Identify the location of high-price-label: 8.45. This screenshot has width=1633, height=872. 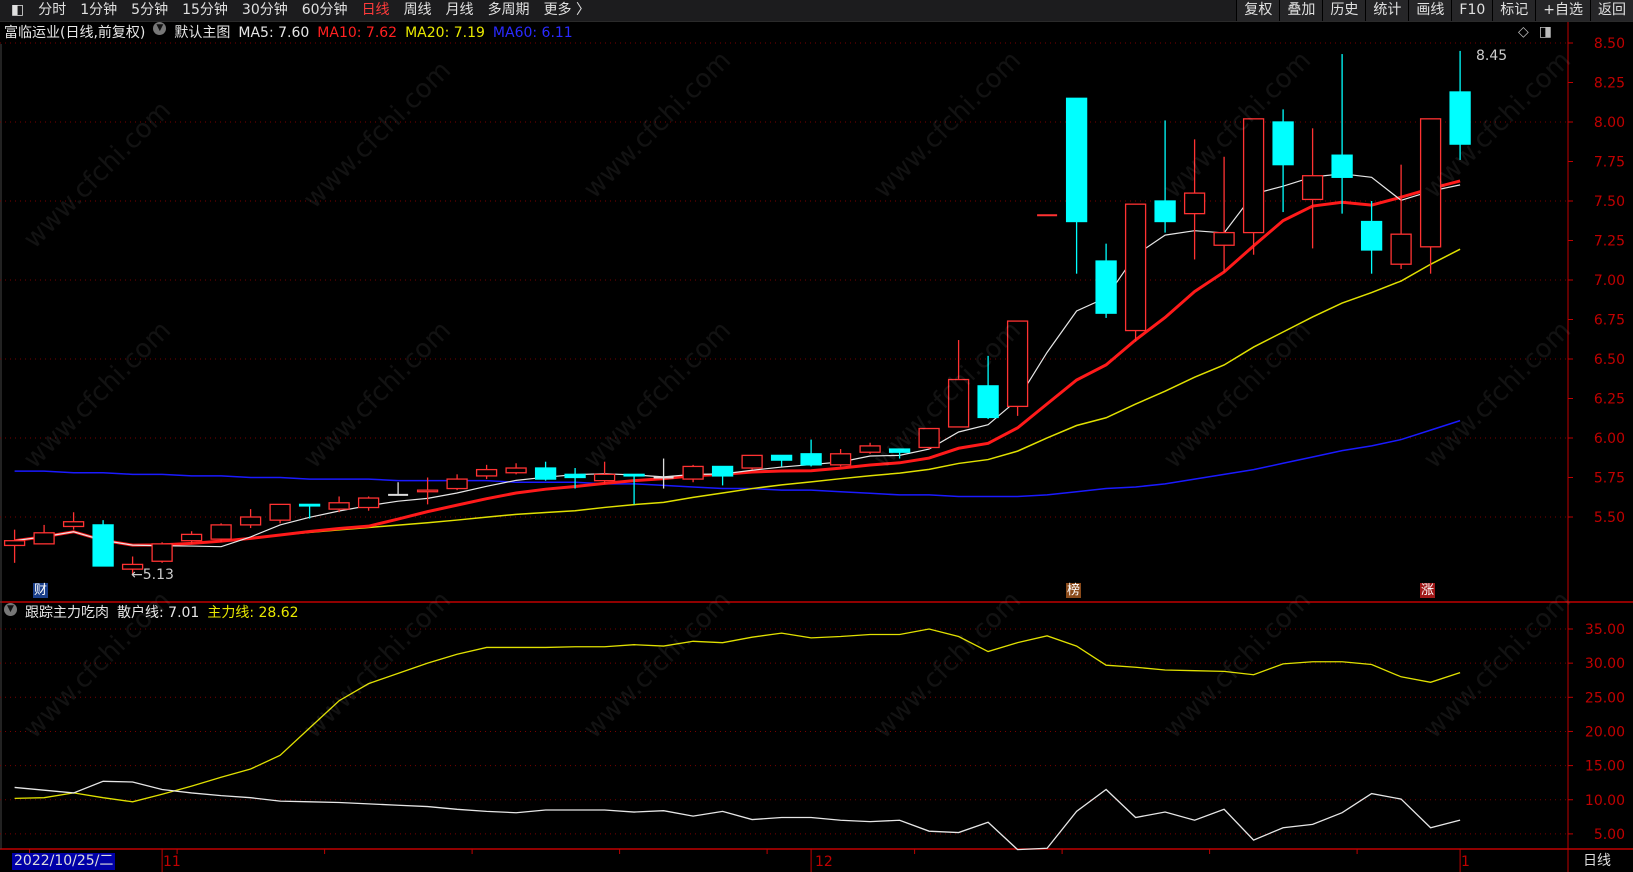
(1492, 56).